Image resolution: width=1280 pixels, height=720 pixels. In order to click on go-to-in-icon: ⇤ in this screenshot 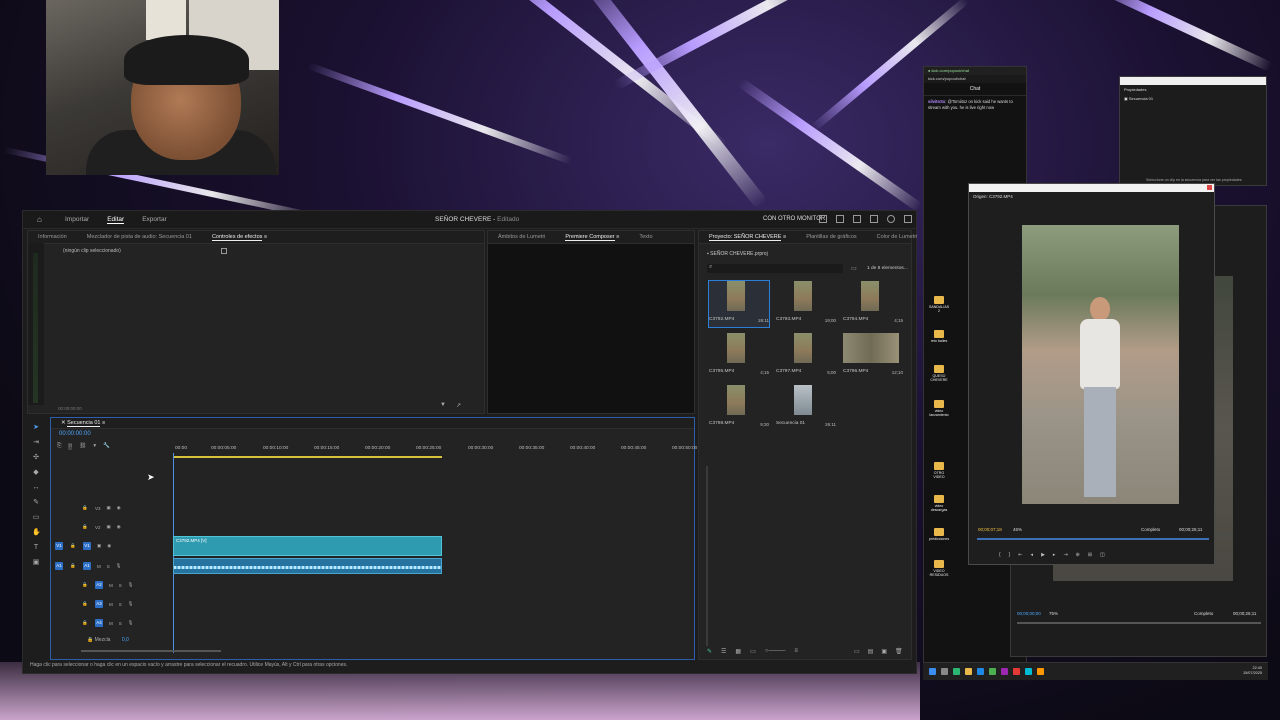, I will do `click(1020, 555)`.